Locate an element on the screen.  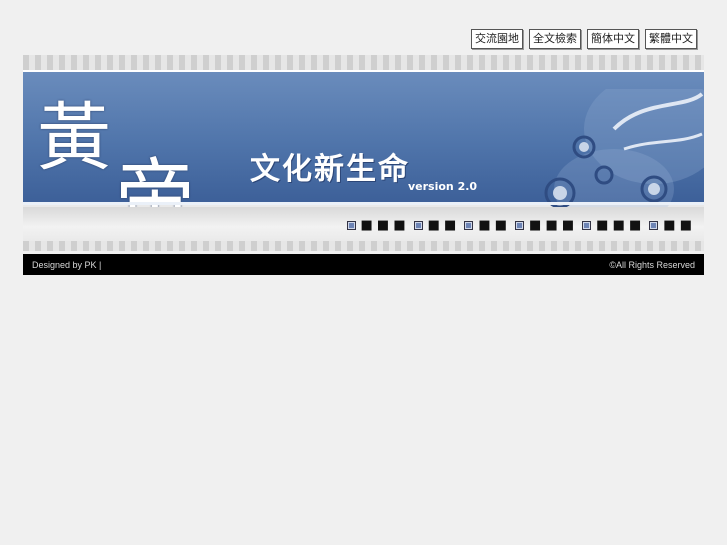
banner-pattern-top is located at coordinates (363, 63).